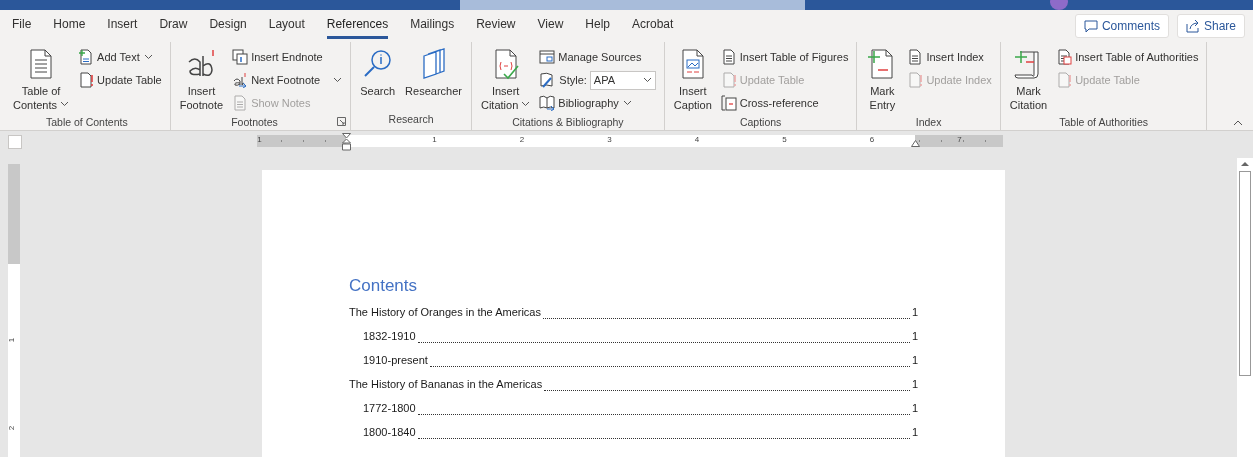 The height and width of the screenshot is (457, 1253). Describe the element at coordinates (949, 57) in the screenshot. I see `ribbon-button: Insert Index` at that location.